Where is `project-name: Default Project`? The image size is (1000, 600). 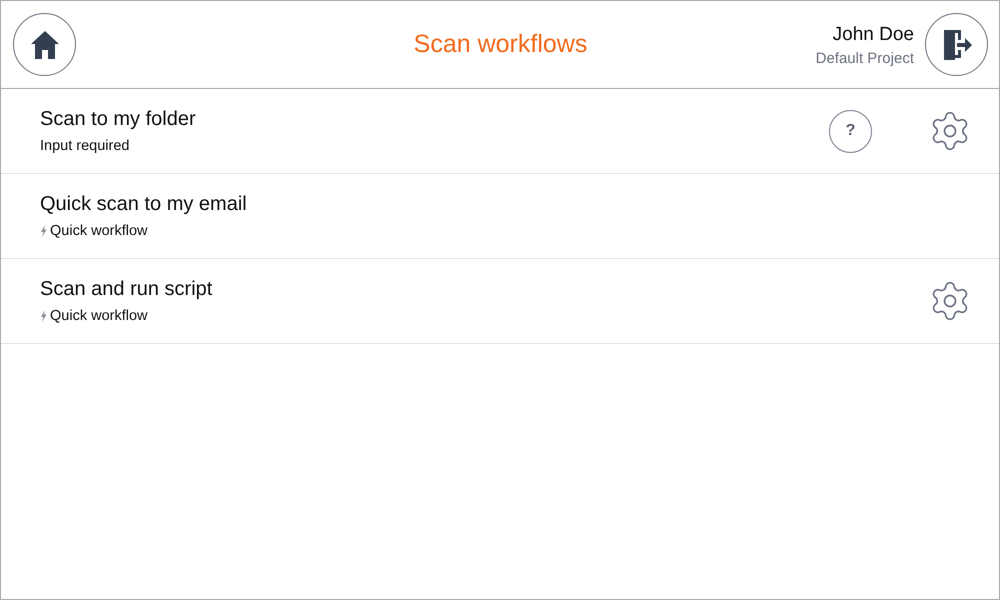 project-name: Default Project is located at coordinates (865, 58).